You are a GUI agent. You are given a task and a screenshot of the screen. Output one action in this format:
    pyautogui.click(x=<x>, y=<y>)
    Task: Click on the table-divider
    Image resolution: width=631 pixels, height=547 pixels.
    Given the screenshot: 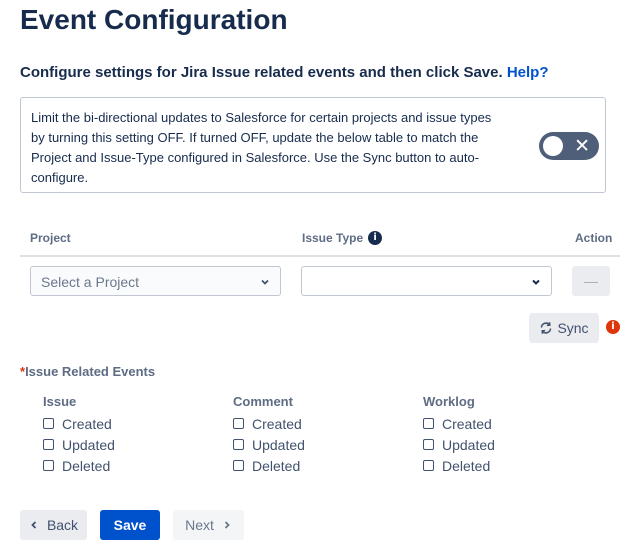 What is the action you would take?
    pyautogui.click(x=320, y=256)
    